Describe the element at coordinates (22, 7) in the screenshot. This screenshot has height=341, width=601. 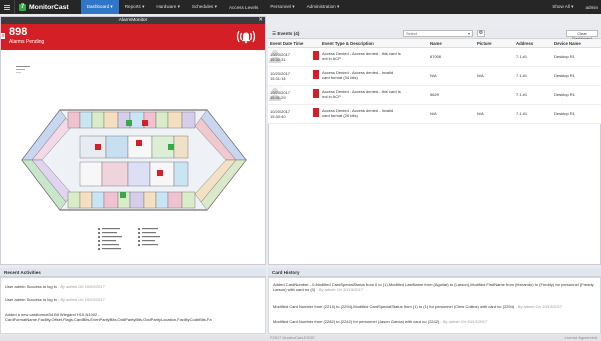
I see `brand-logo-icon: 7` at that location.